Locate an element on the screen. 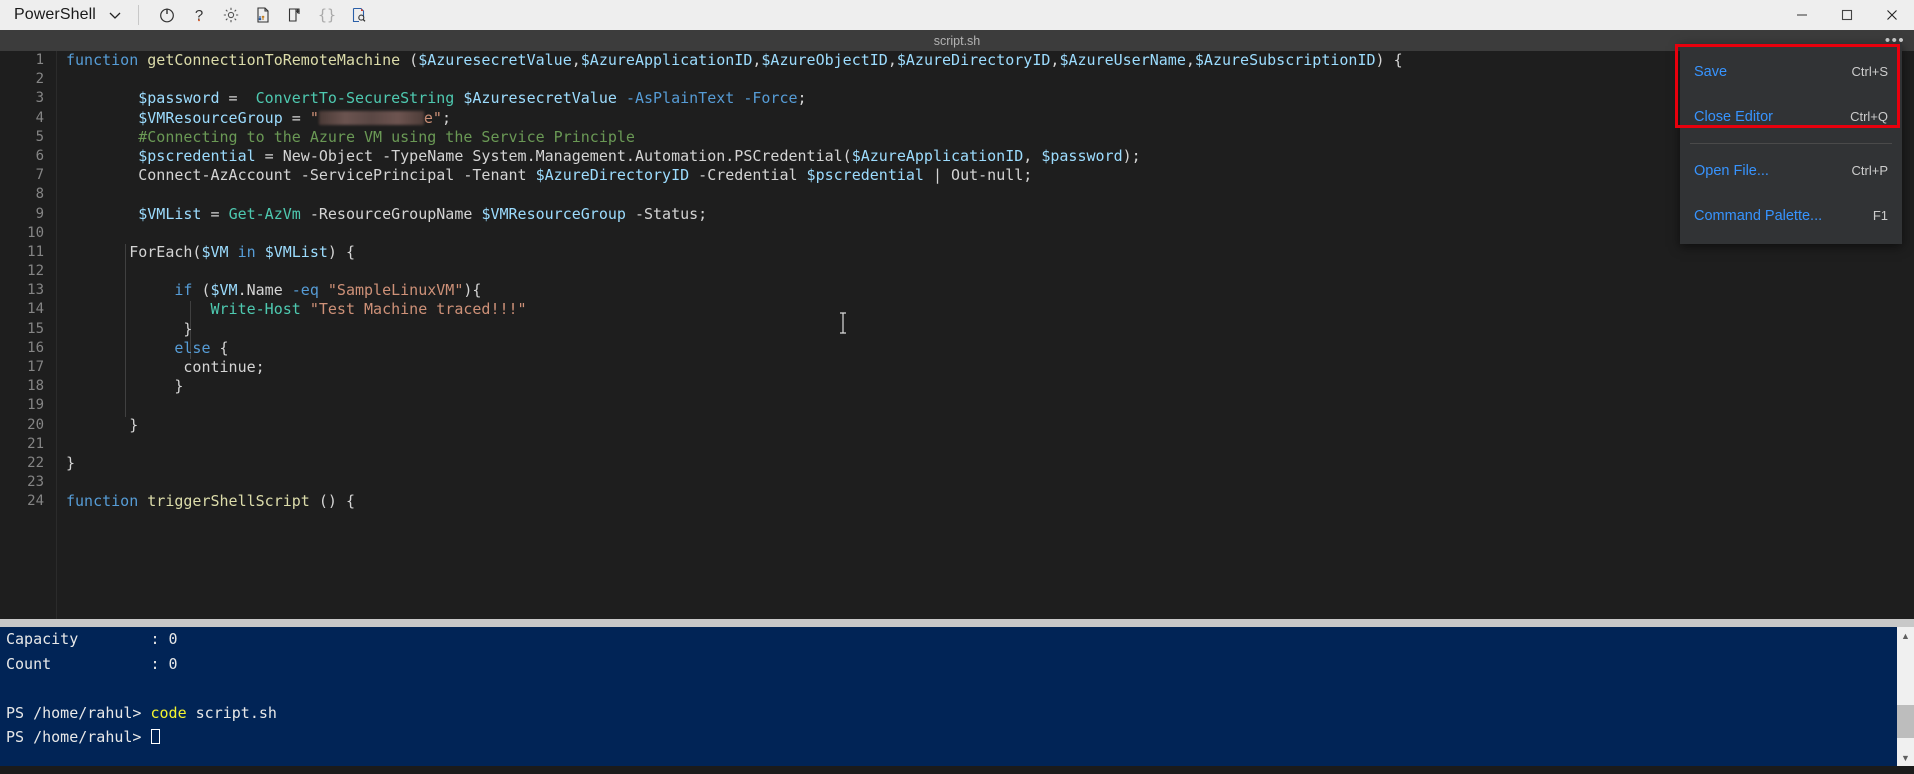  code-token: in is located at coordinates (246, 251).